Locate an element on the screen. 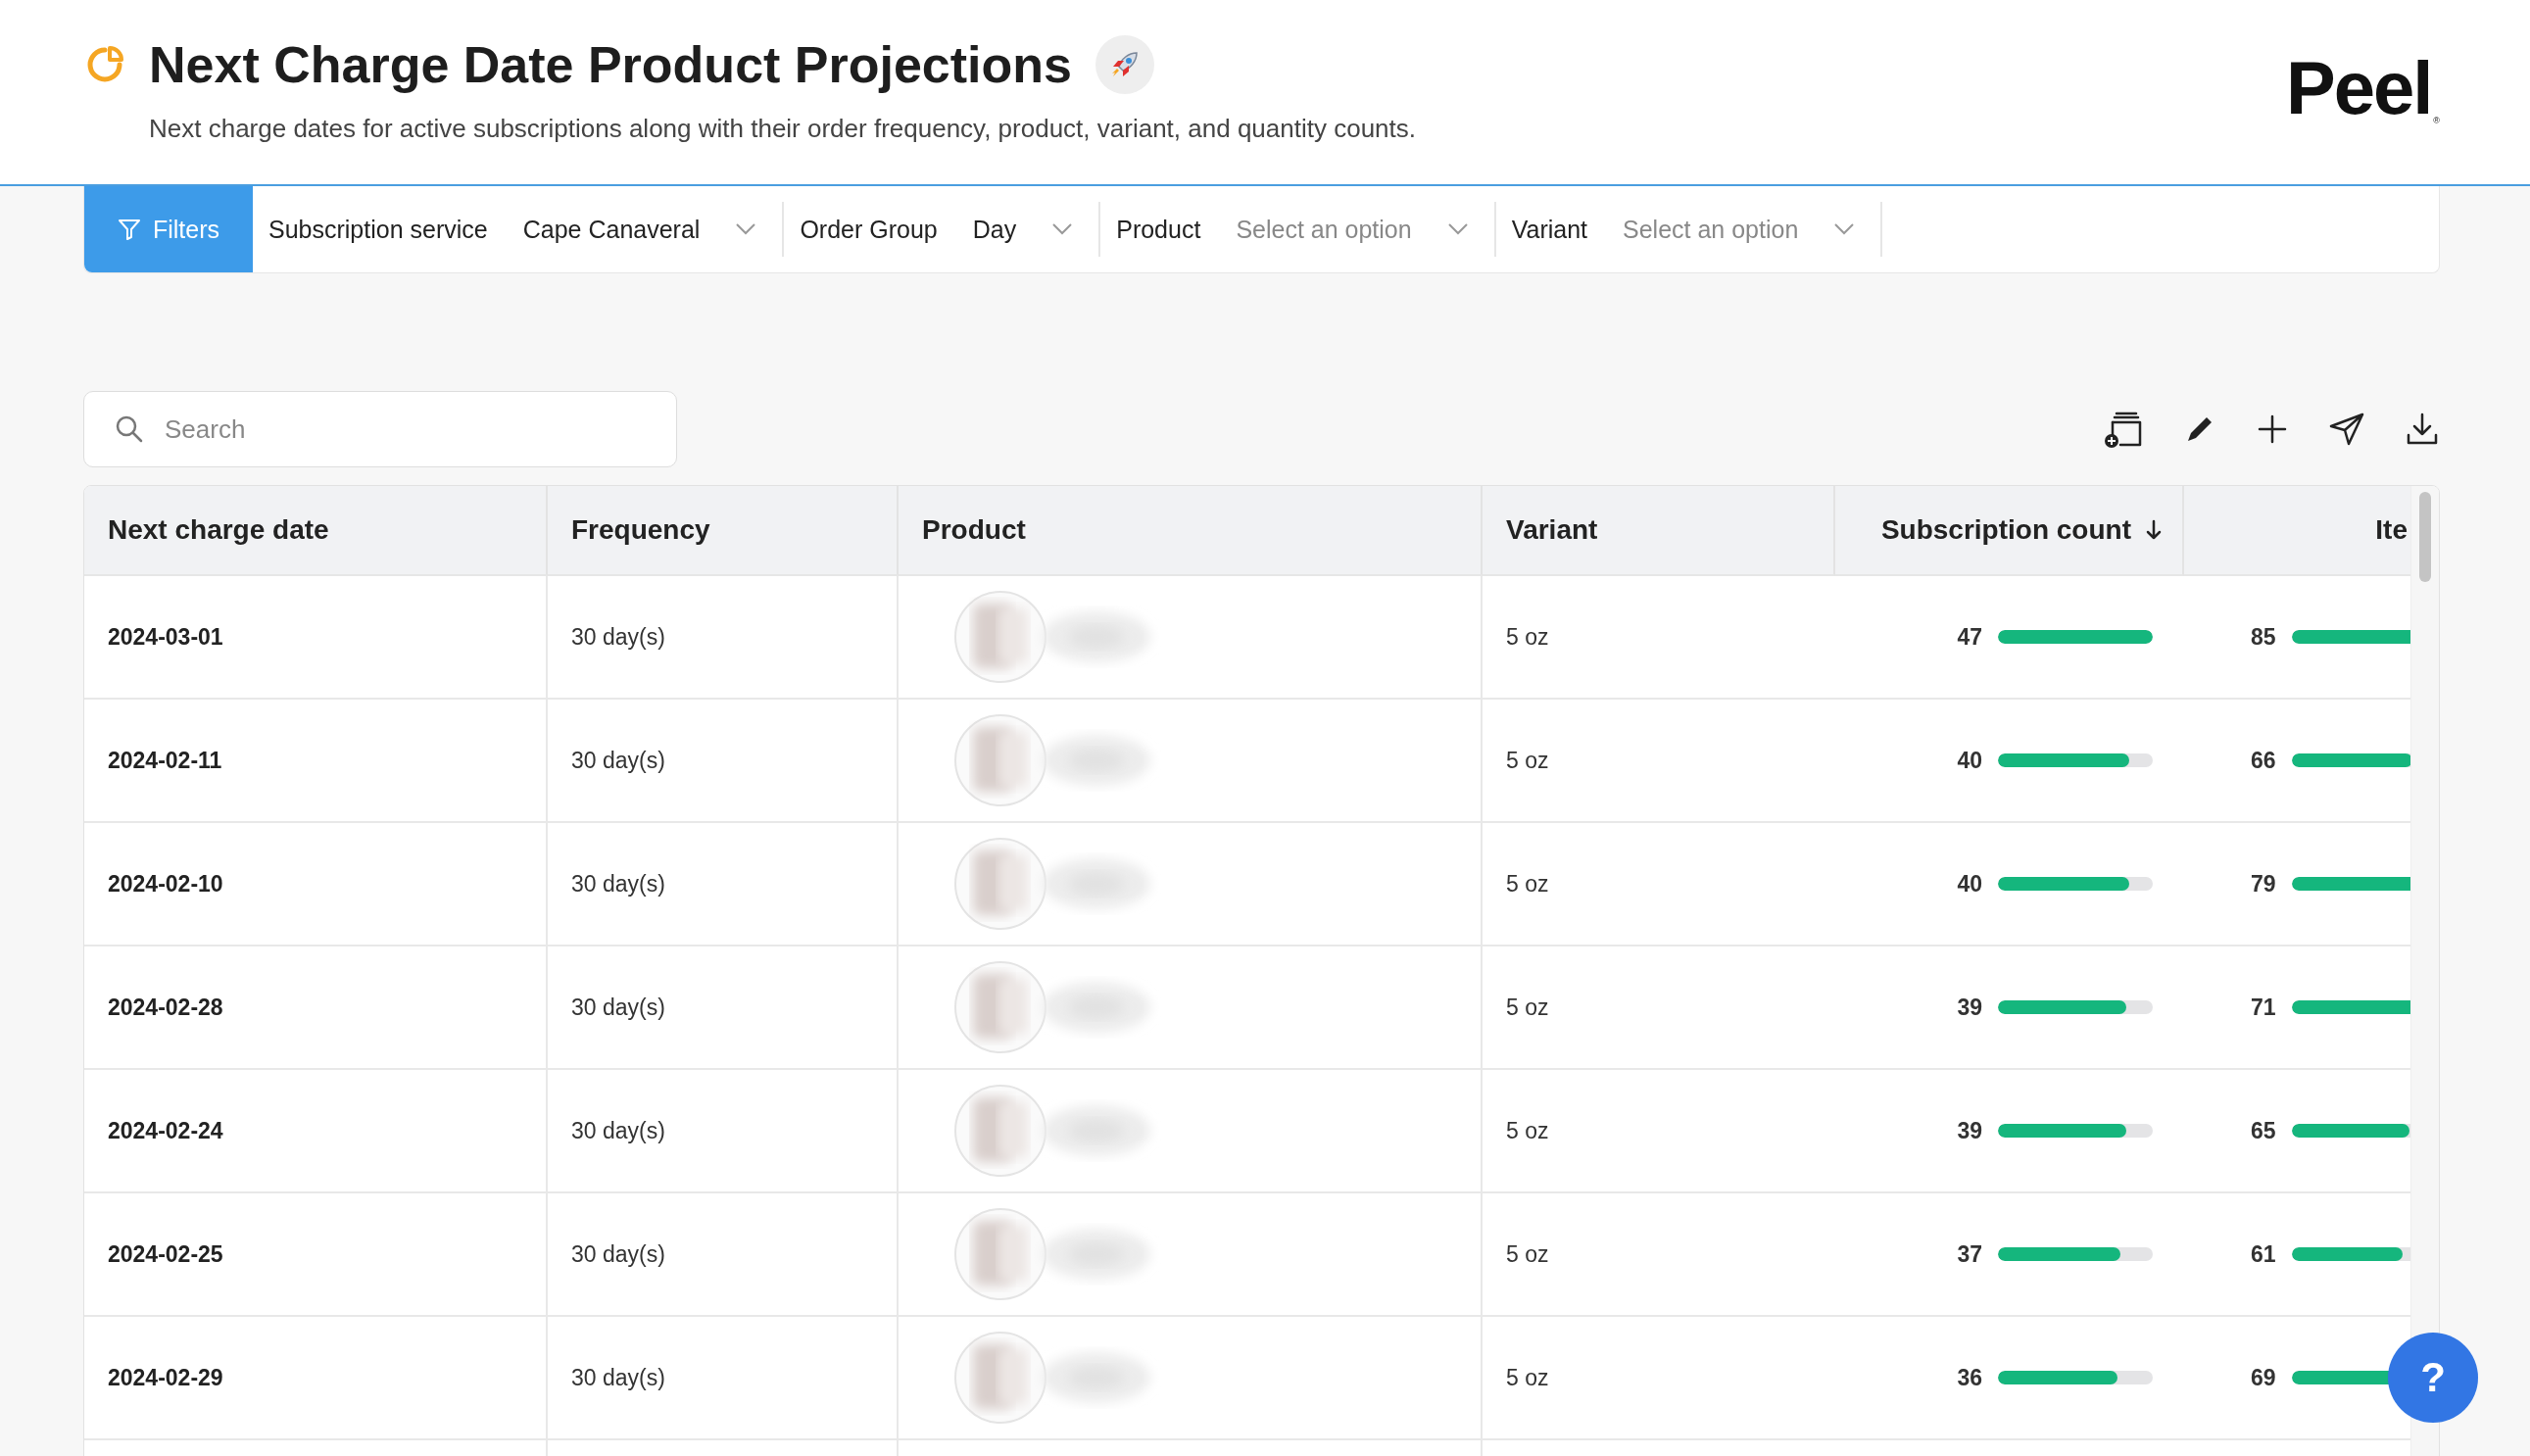  column-header: Frequency is located at coordinates (723, 531).